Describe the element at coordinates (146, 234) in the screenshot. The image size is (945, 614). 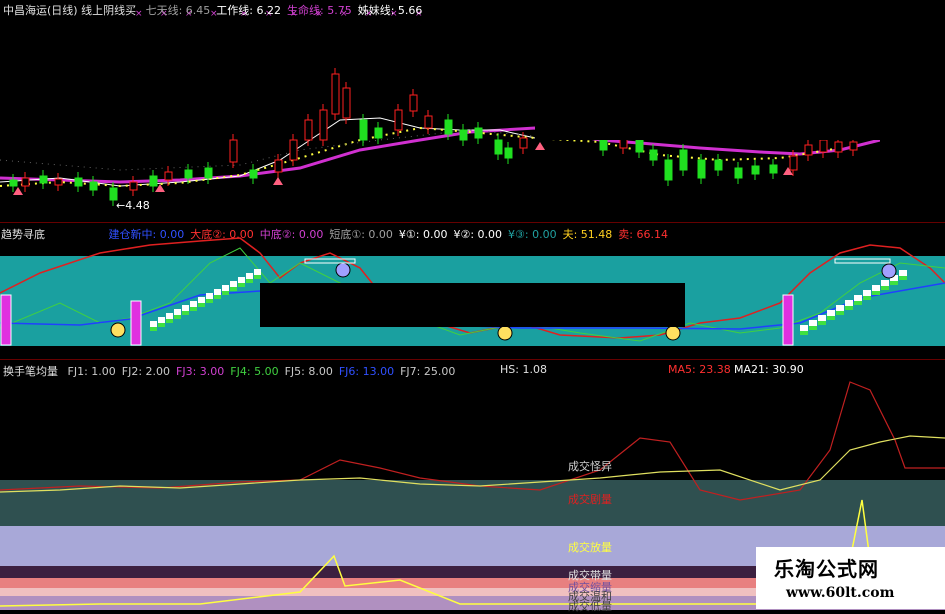
I see `trend-indicator-item: 建仓新中: 0.00` at that location.